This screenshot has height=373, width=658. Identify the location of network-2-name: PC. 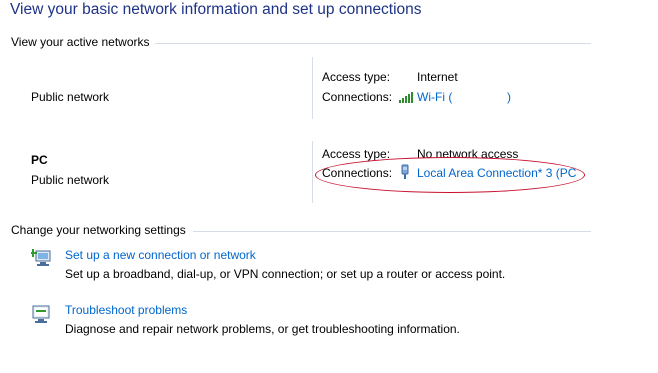
(39, 160).